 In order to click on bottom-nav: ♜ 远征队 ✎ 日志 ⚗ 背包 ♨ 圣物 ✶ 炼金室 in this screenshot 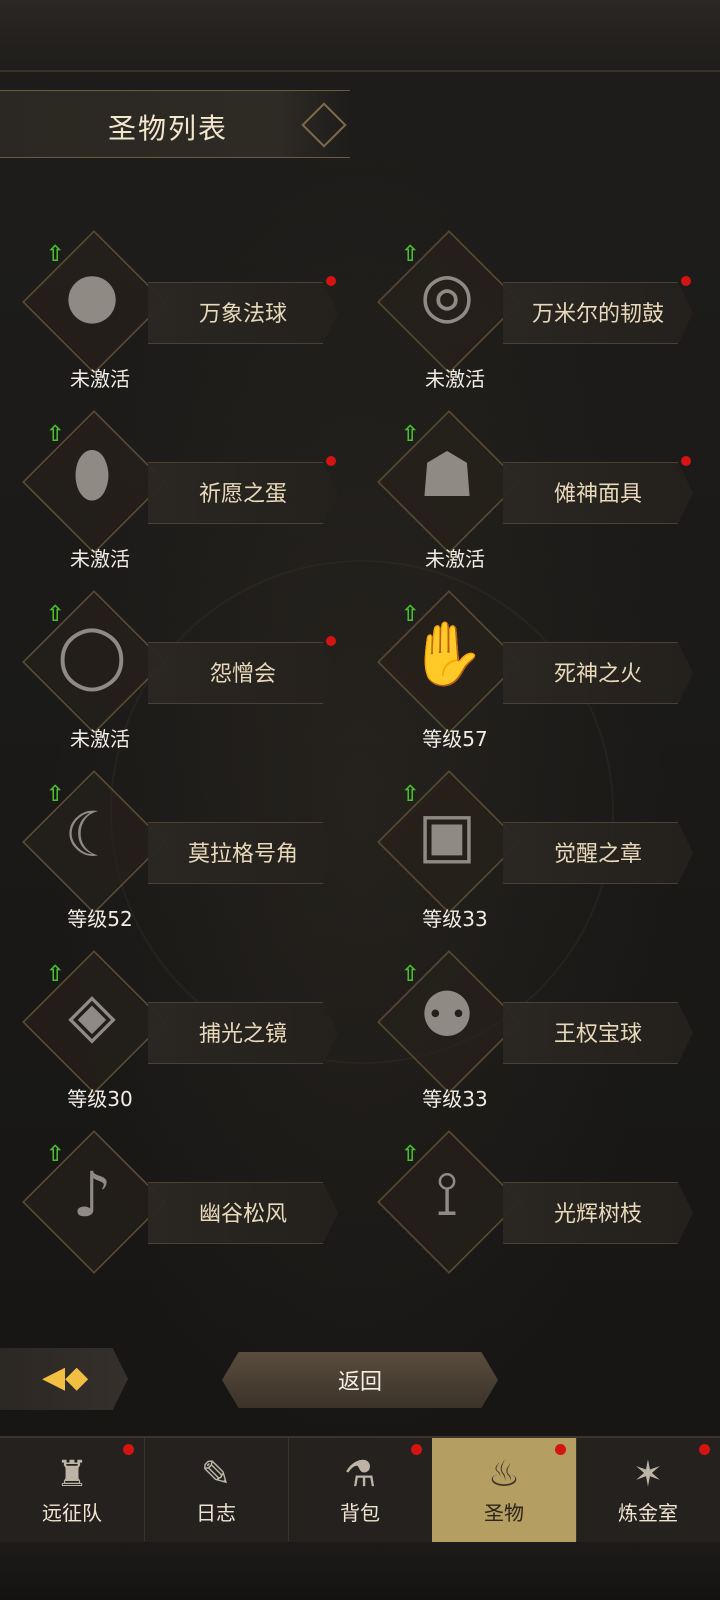, I will do `click(360, 1490)`.